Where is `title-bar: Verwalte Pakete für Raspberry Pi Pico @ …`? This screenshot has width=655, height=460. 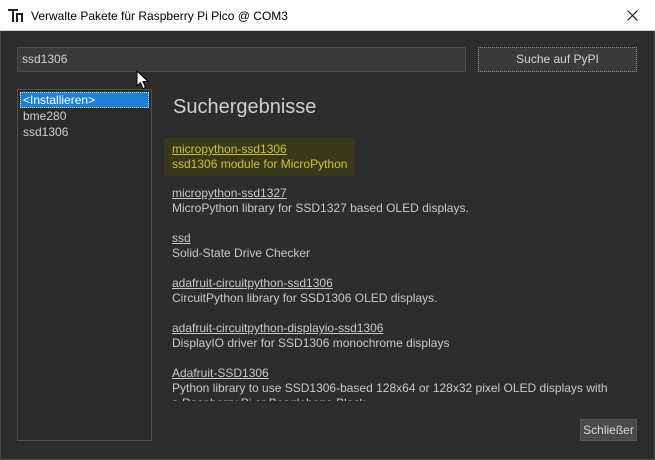 title-bar: Verwalte Pakete für Raspberry Pi Pico @ … is located at coordinates (327, 15).